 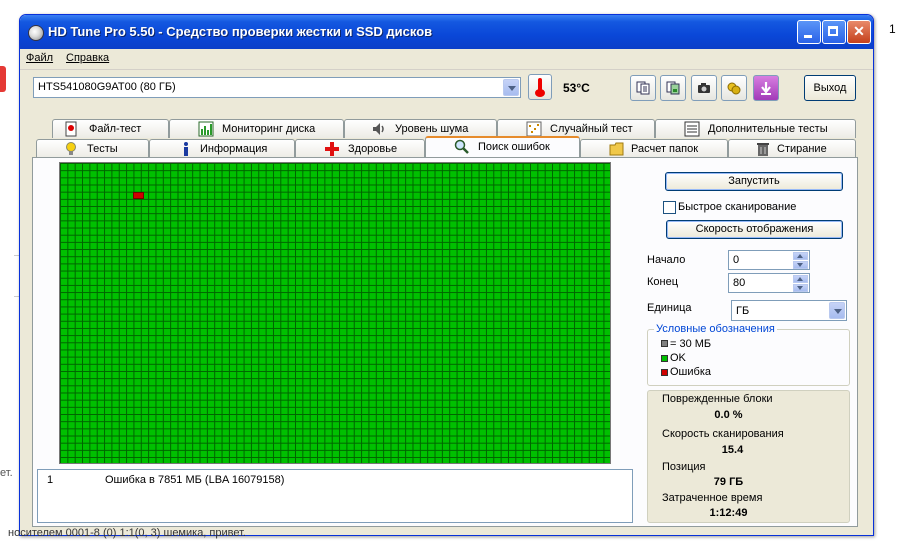 I want to click on tab-tests: Тесты, so click(x=92, y=148).